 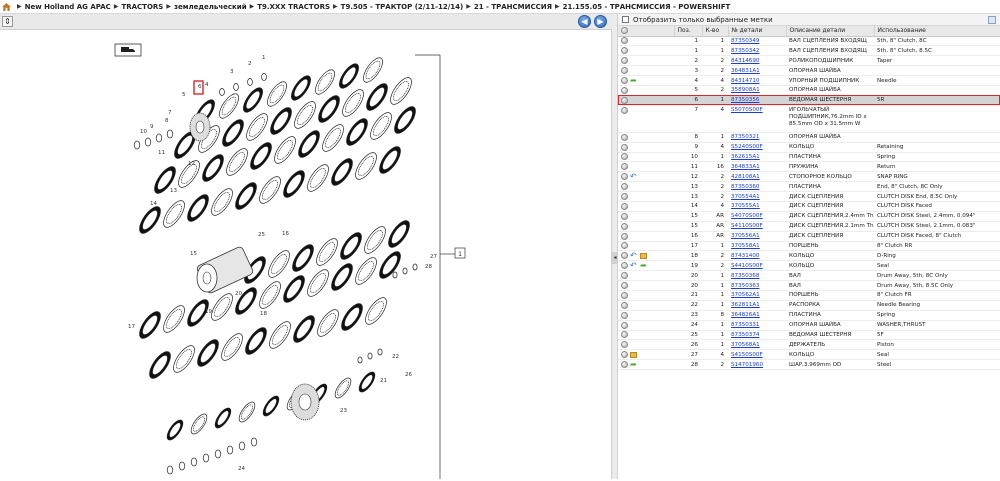 What do you see at coordinates (288, 7) in the screenshot?
I see `breadcrumb-item: ▶ T9.XXX TRACTORS` at bounding box center [288, 7].